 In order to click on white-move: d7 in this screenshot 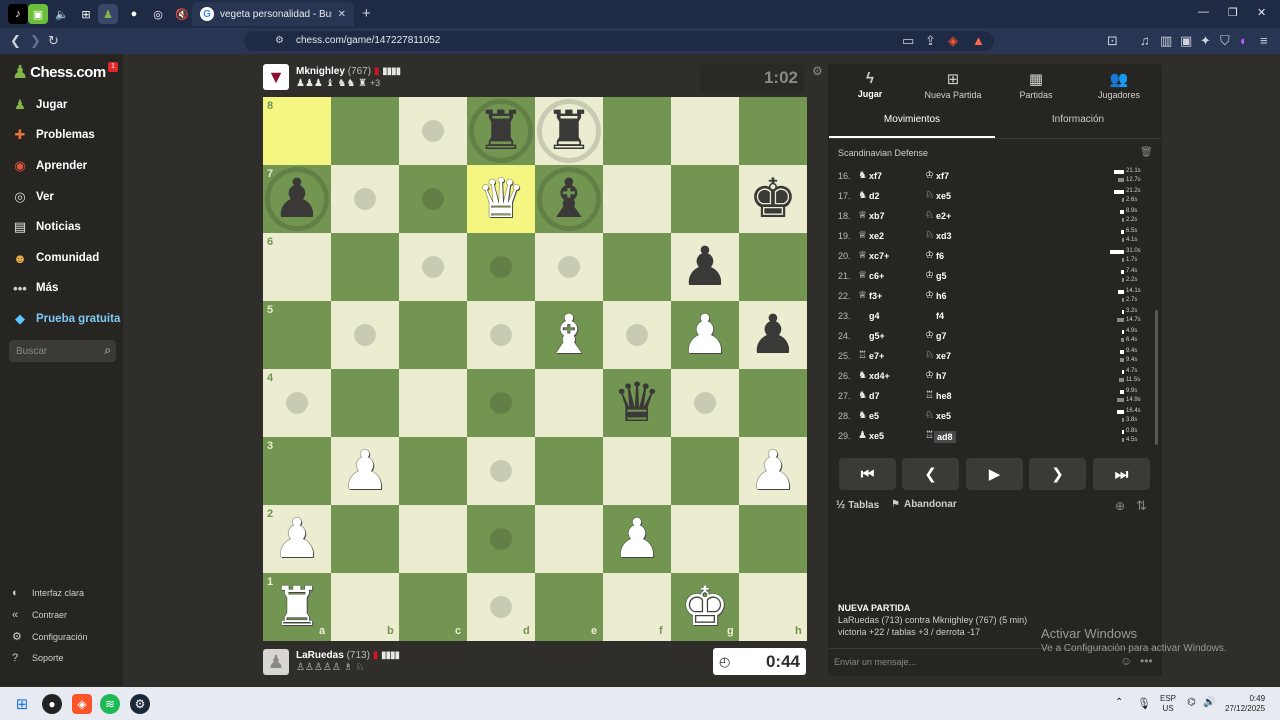, I will do `click(874, 396)`.